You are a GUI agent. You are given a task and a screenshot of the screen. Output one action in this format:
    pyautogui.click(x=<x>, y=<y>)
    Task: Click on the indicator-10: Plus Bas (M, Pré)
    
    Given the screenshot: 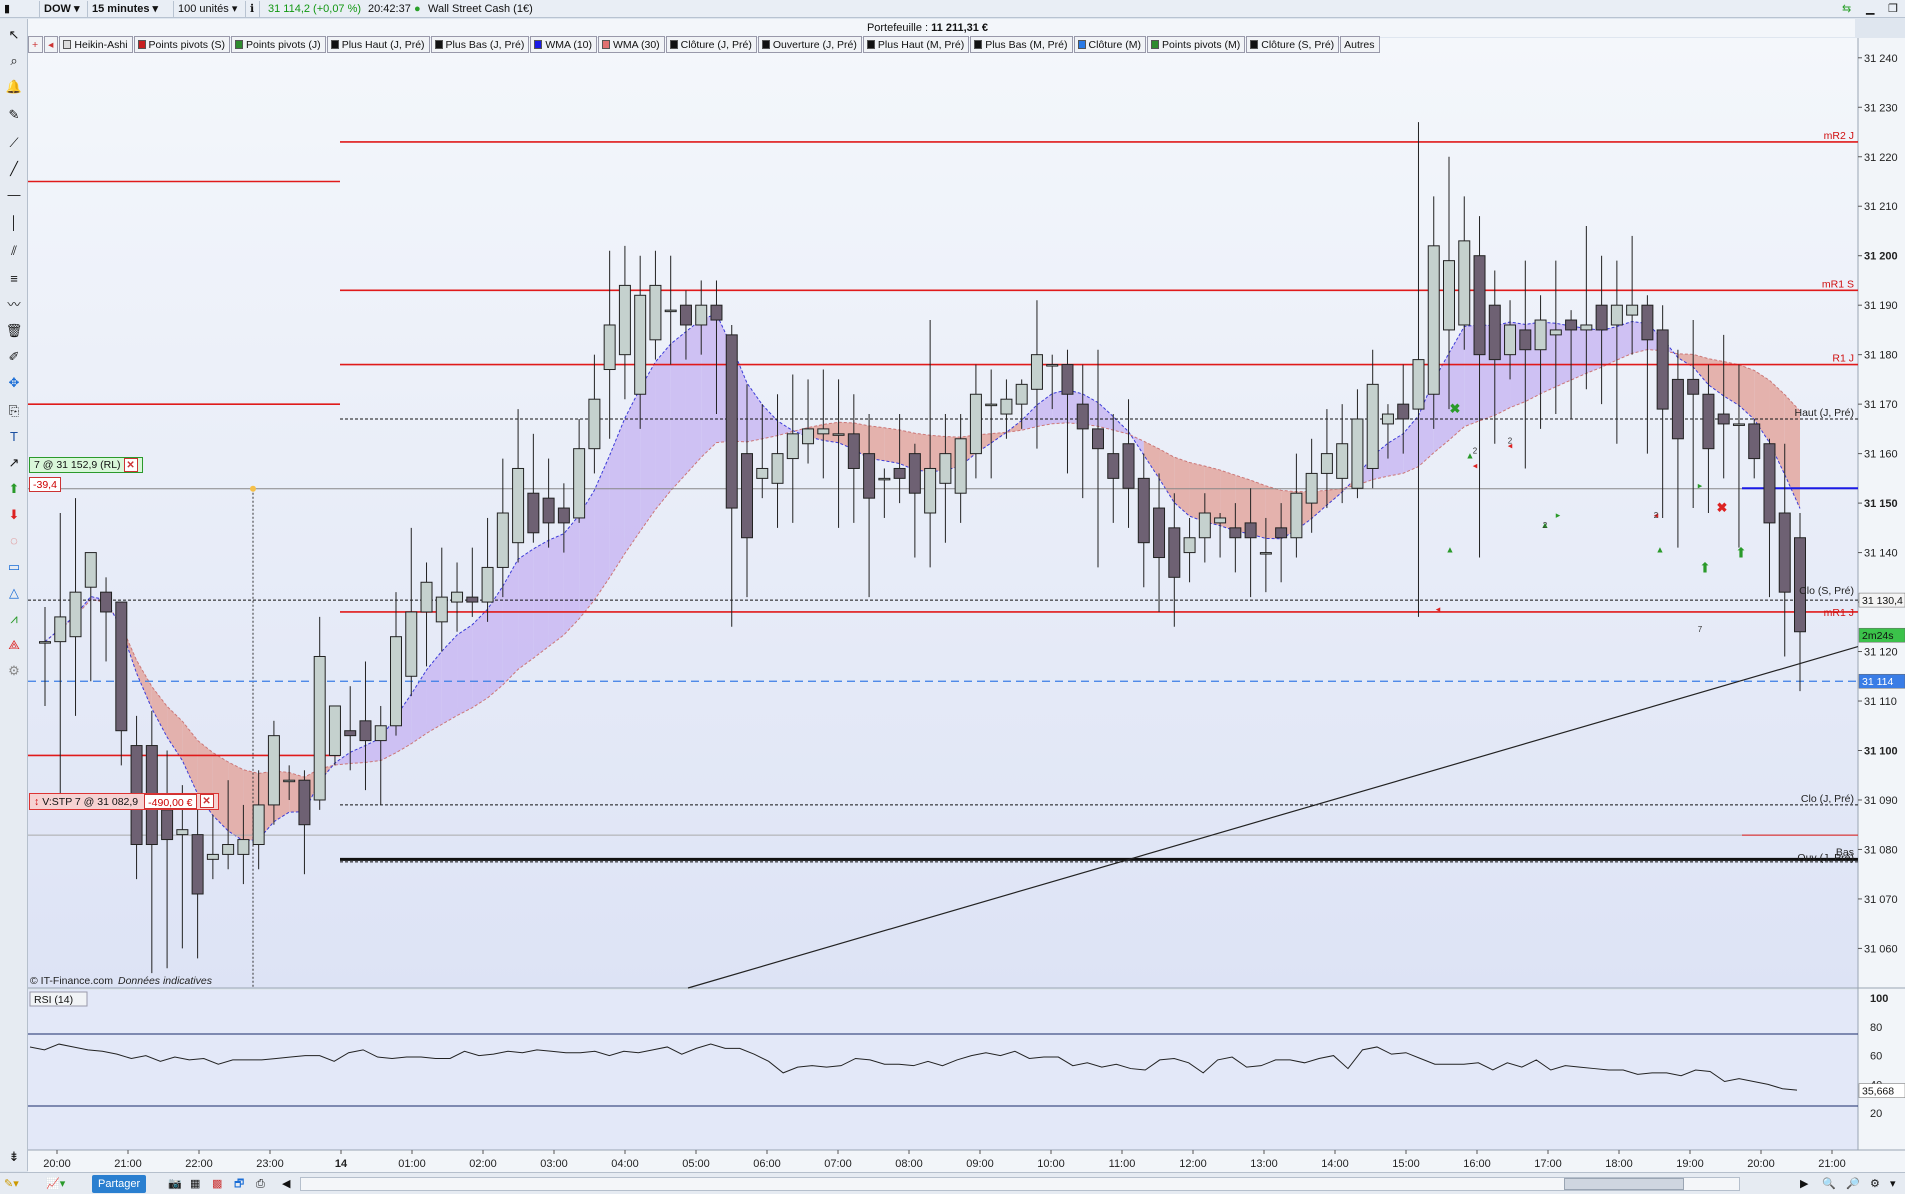 What is the action you would take?
    pyautogui.click(x=1021, y=44)
    